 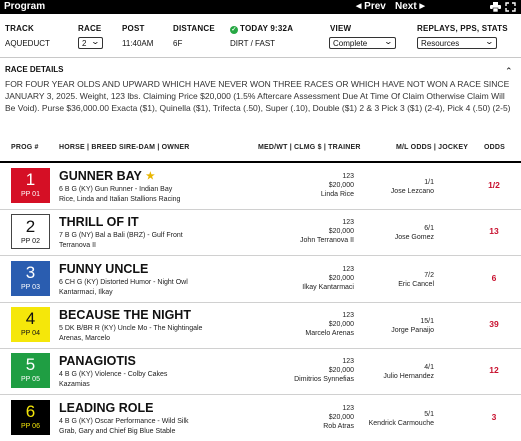 I want to click on trainer: John Terranova II, so click(x=327, y=240).